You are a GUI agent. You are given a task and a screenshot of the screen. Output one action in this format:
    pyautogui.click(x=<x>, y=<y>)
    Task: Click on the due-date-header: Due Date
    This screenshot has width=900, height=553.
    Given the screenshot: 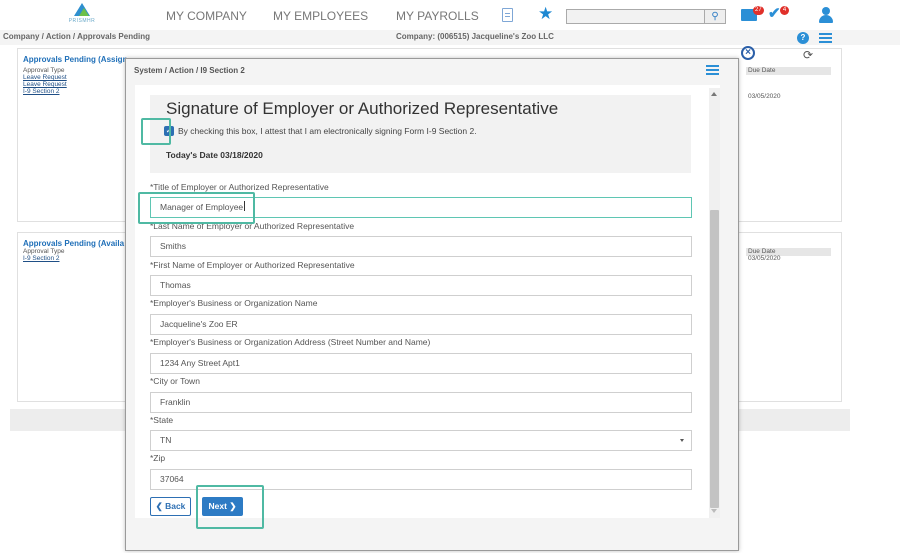 What is the action you would take?
    pyautogui.click(x=788, y=71)
    